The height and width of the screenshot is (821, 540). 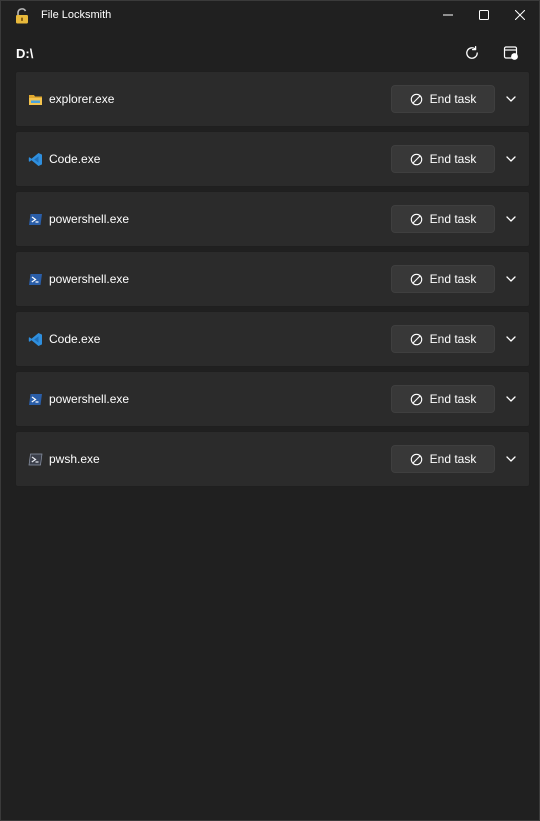 What do you see at coordinates (272, 99) in the screenshot?
I see `process-row: explorer.exe End task` at bounding box center [272, 99].